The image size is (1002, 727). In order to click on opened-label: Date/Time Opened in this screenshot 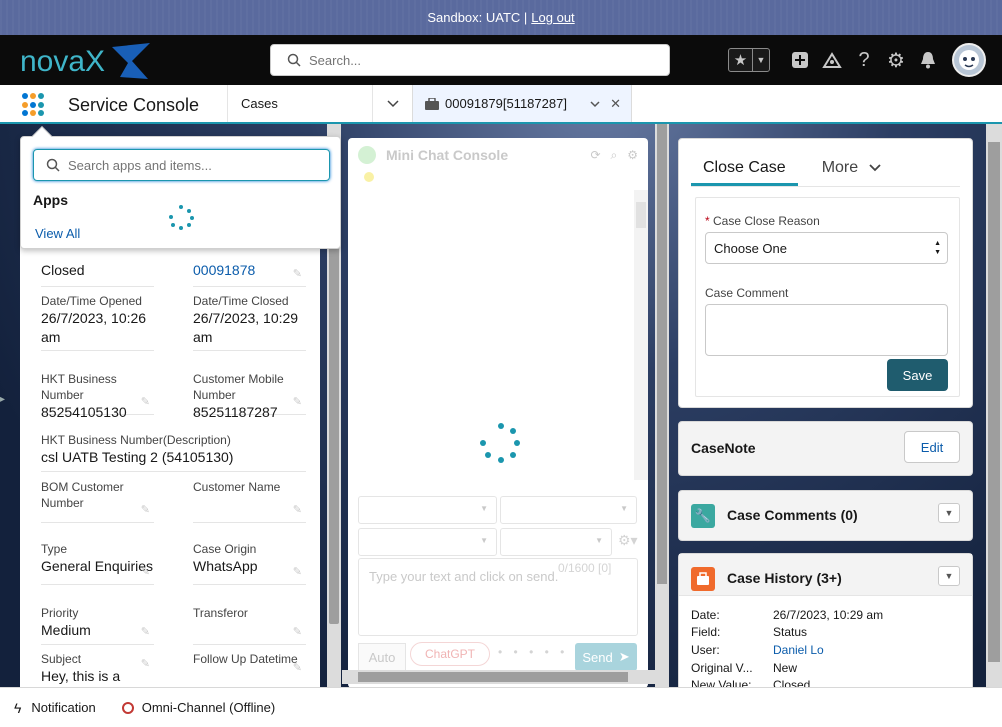, I will do `click(91, 301)`.